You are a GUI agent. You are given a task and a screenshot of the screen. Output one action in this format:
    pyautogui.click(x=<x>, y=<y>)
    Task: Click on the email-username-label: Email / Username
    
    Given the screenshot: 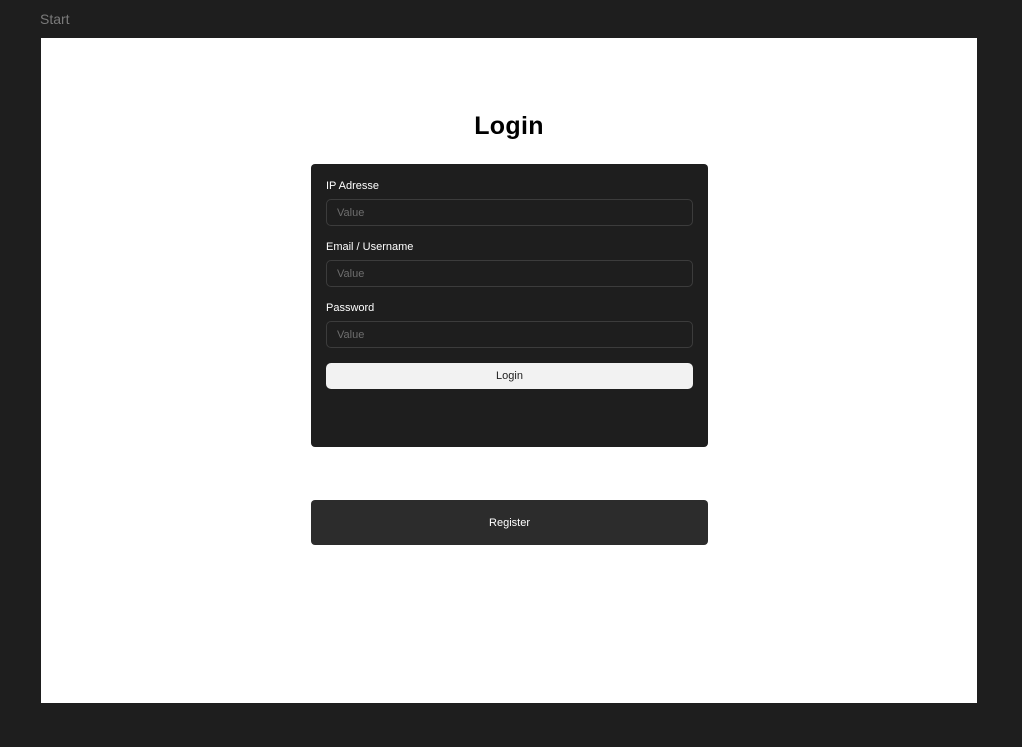 What is the action you would take?
    pyautogui.click(x=370, y=247)
    